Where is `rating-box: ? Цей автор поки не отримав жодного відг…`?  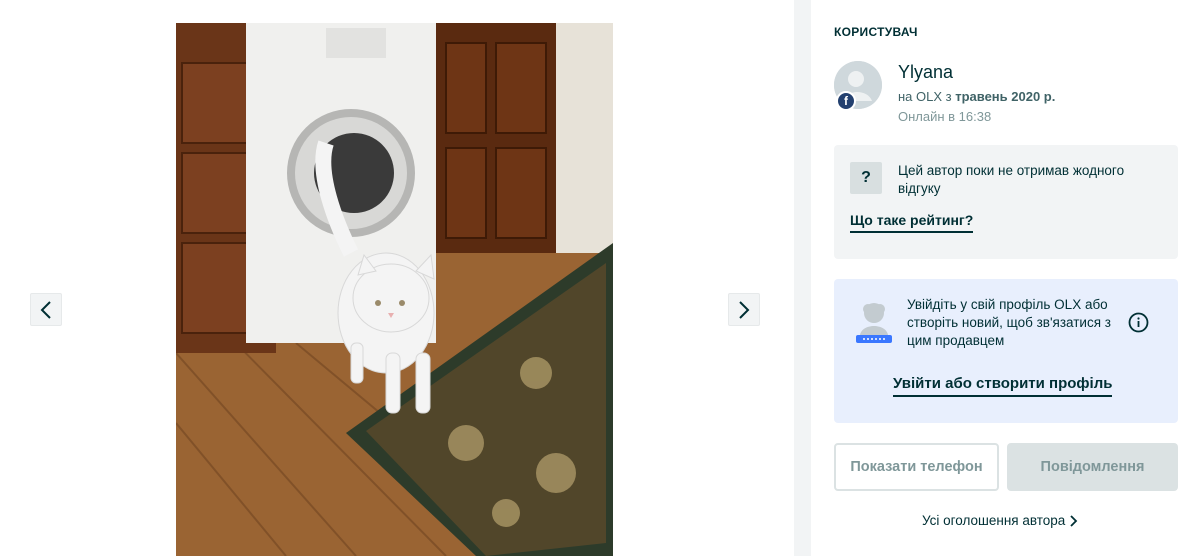 rating-box: ? Цей автор поки не отримав жодного відг… is located at coordinates (1006, 202).